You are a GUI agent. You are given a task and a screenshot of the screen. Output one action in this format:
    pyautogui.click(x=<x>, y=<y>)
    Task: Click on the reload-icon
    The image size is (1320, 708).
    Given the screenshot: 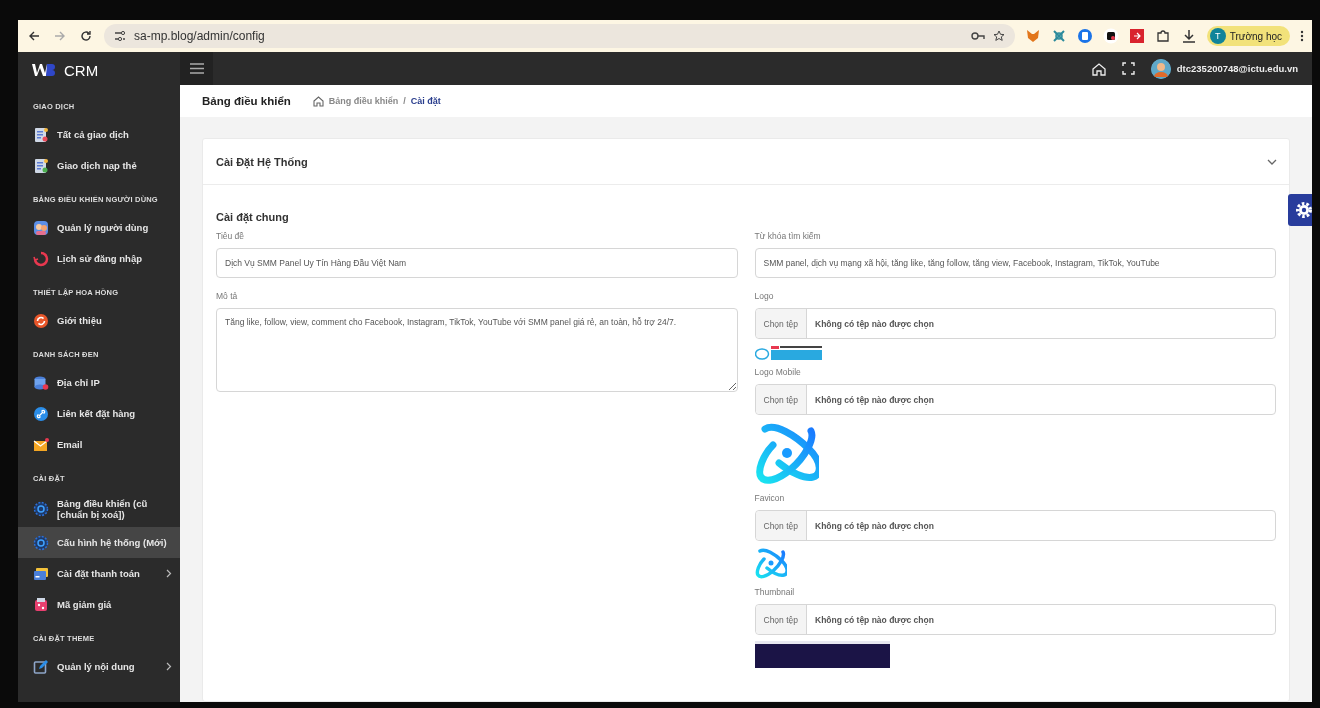 What is the action you would take?
    pyautogui.click(x=86, y=36)
    